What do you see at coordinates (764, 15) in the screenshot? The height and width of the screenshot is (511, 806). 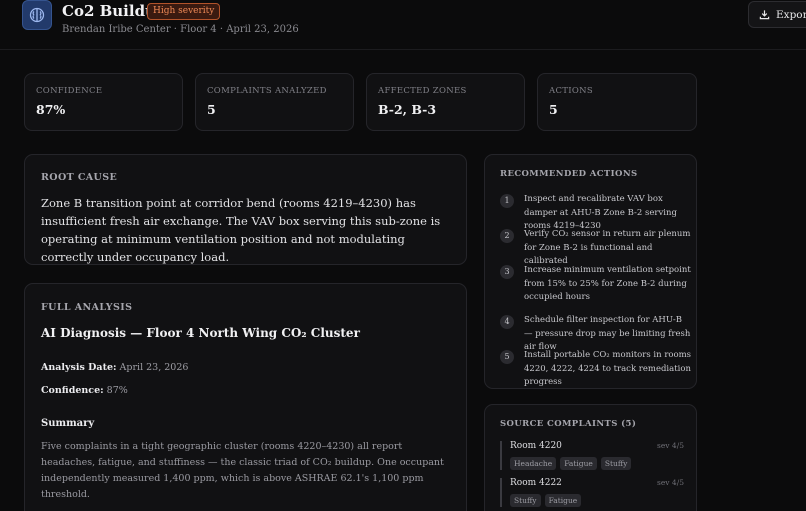 I see `download-icon` at bounding box center [764, 15].